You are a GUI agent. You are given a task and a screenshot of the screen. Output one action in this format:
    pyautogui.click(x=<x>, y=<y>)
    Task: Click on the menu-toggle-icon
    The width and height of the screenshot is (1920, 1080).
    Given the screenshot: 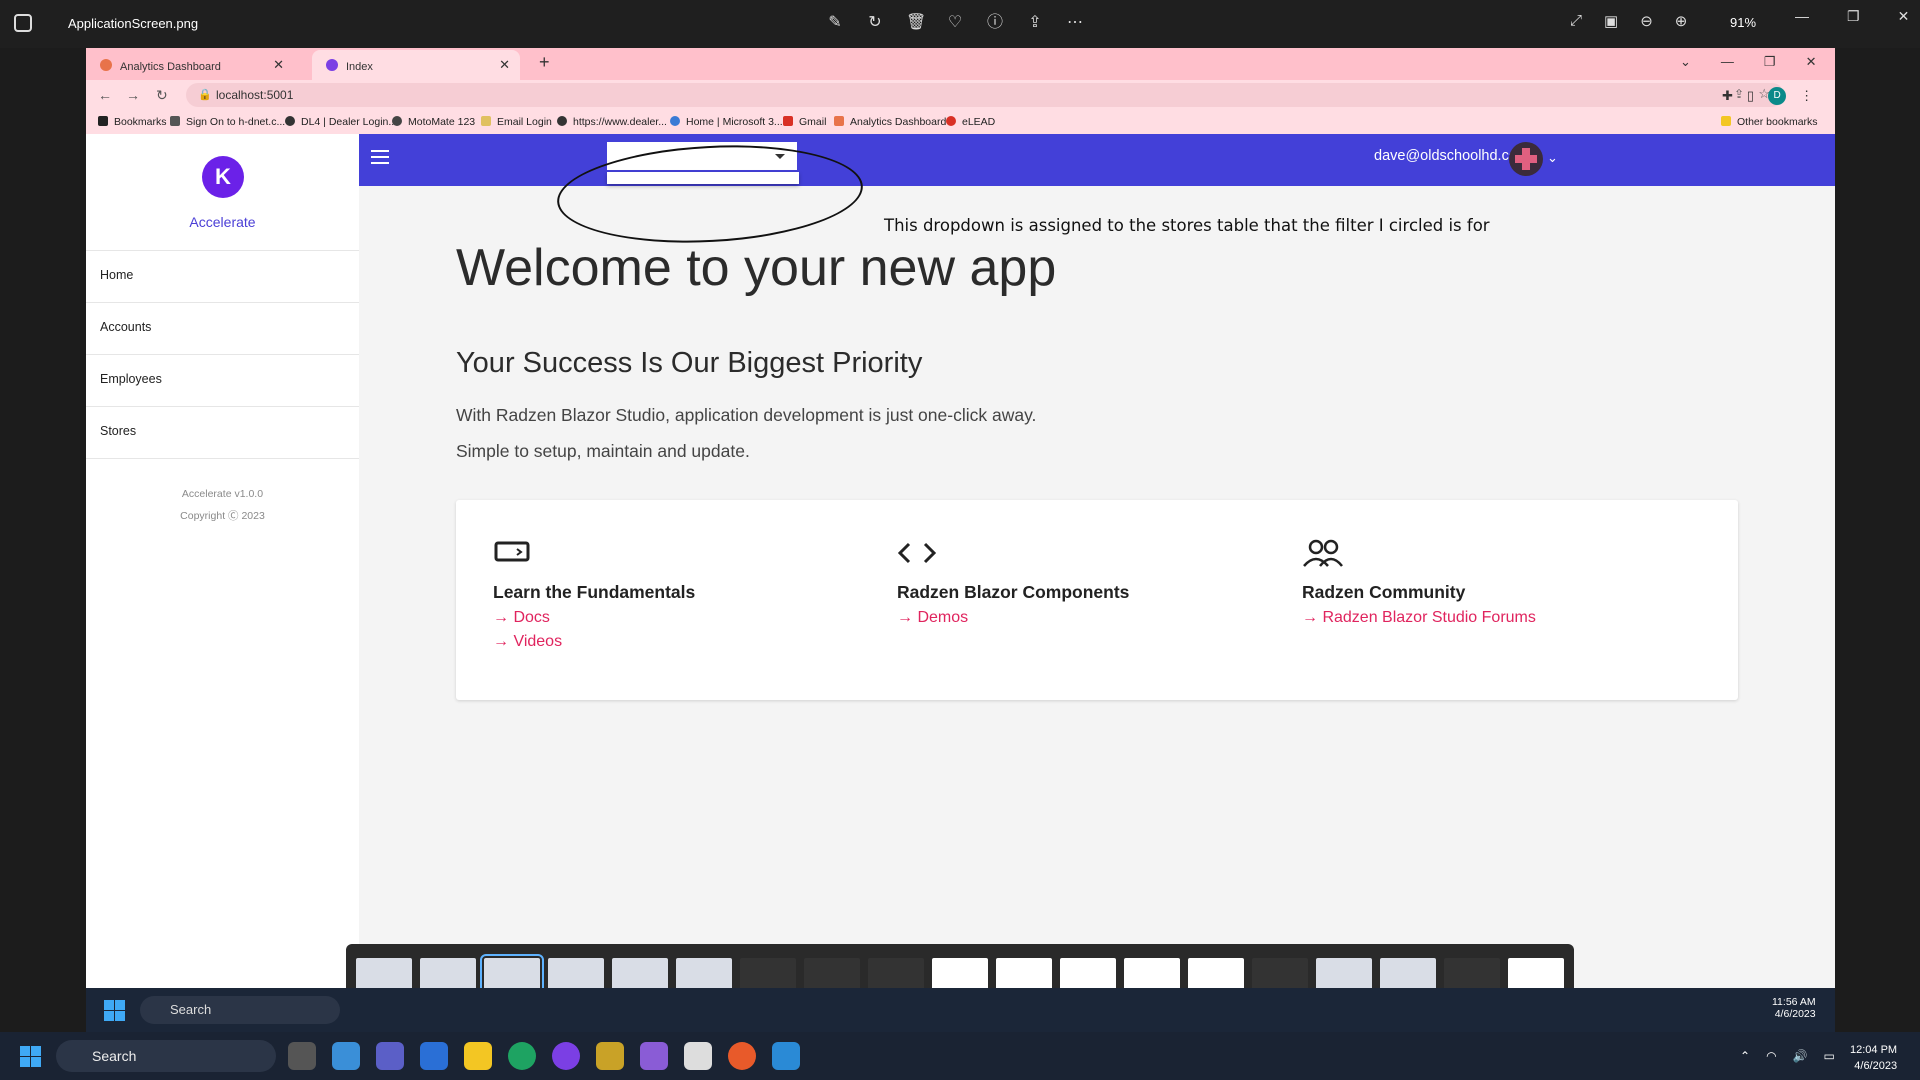 What is the action you would take?
    pyautogui.click(x=380, y=157)
    